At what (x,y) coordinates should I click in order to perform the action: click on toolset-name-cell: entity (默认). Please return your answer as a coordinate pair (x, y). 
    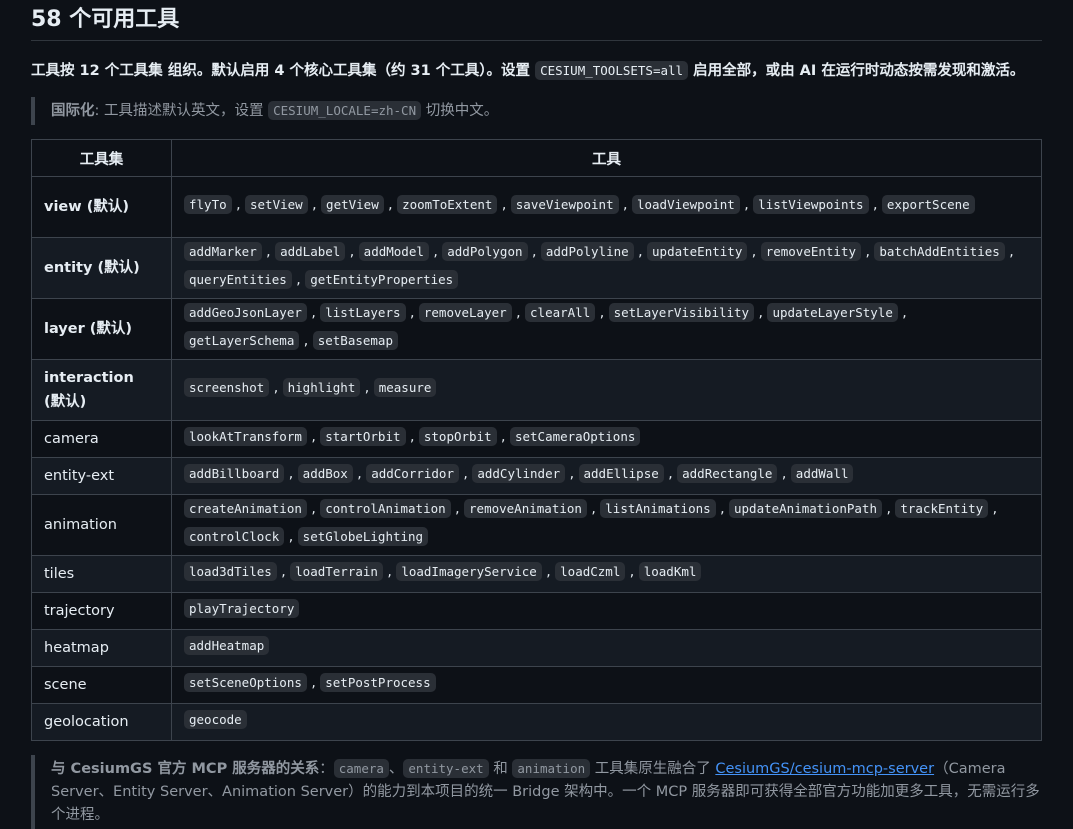
    Looking at the image, I should click on (101, 268).